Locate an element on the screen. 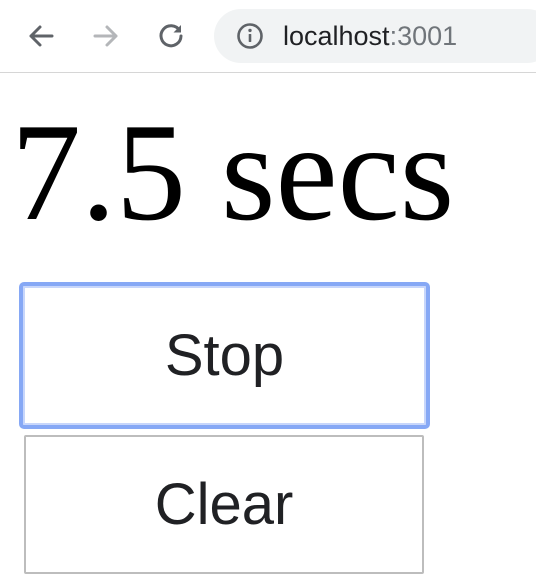 The width and height of the screenshot is (536, 588). arrow-left-icon is located at coordinates (41, 36).